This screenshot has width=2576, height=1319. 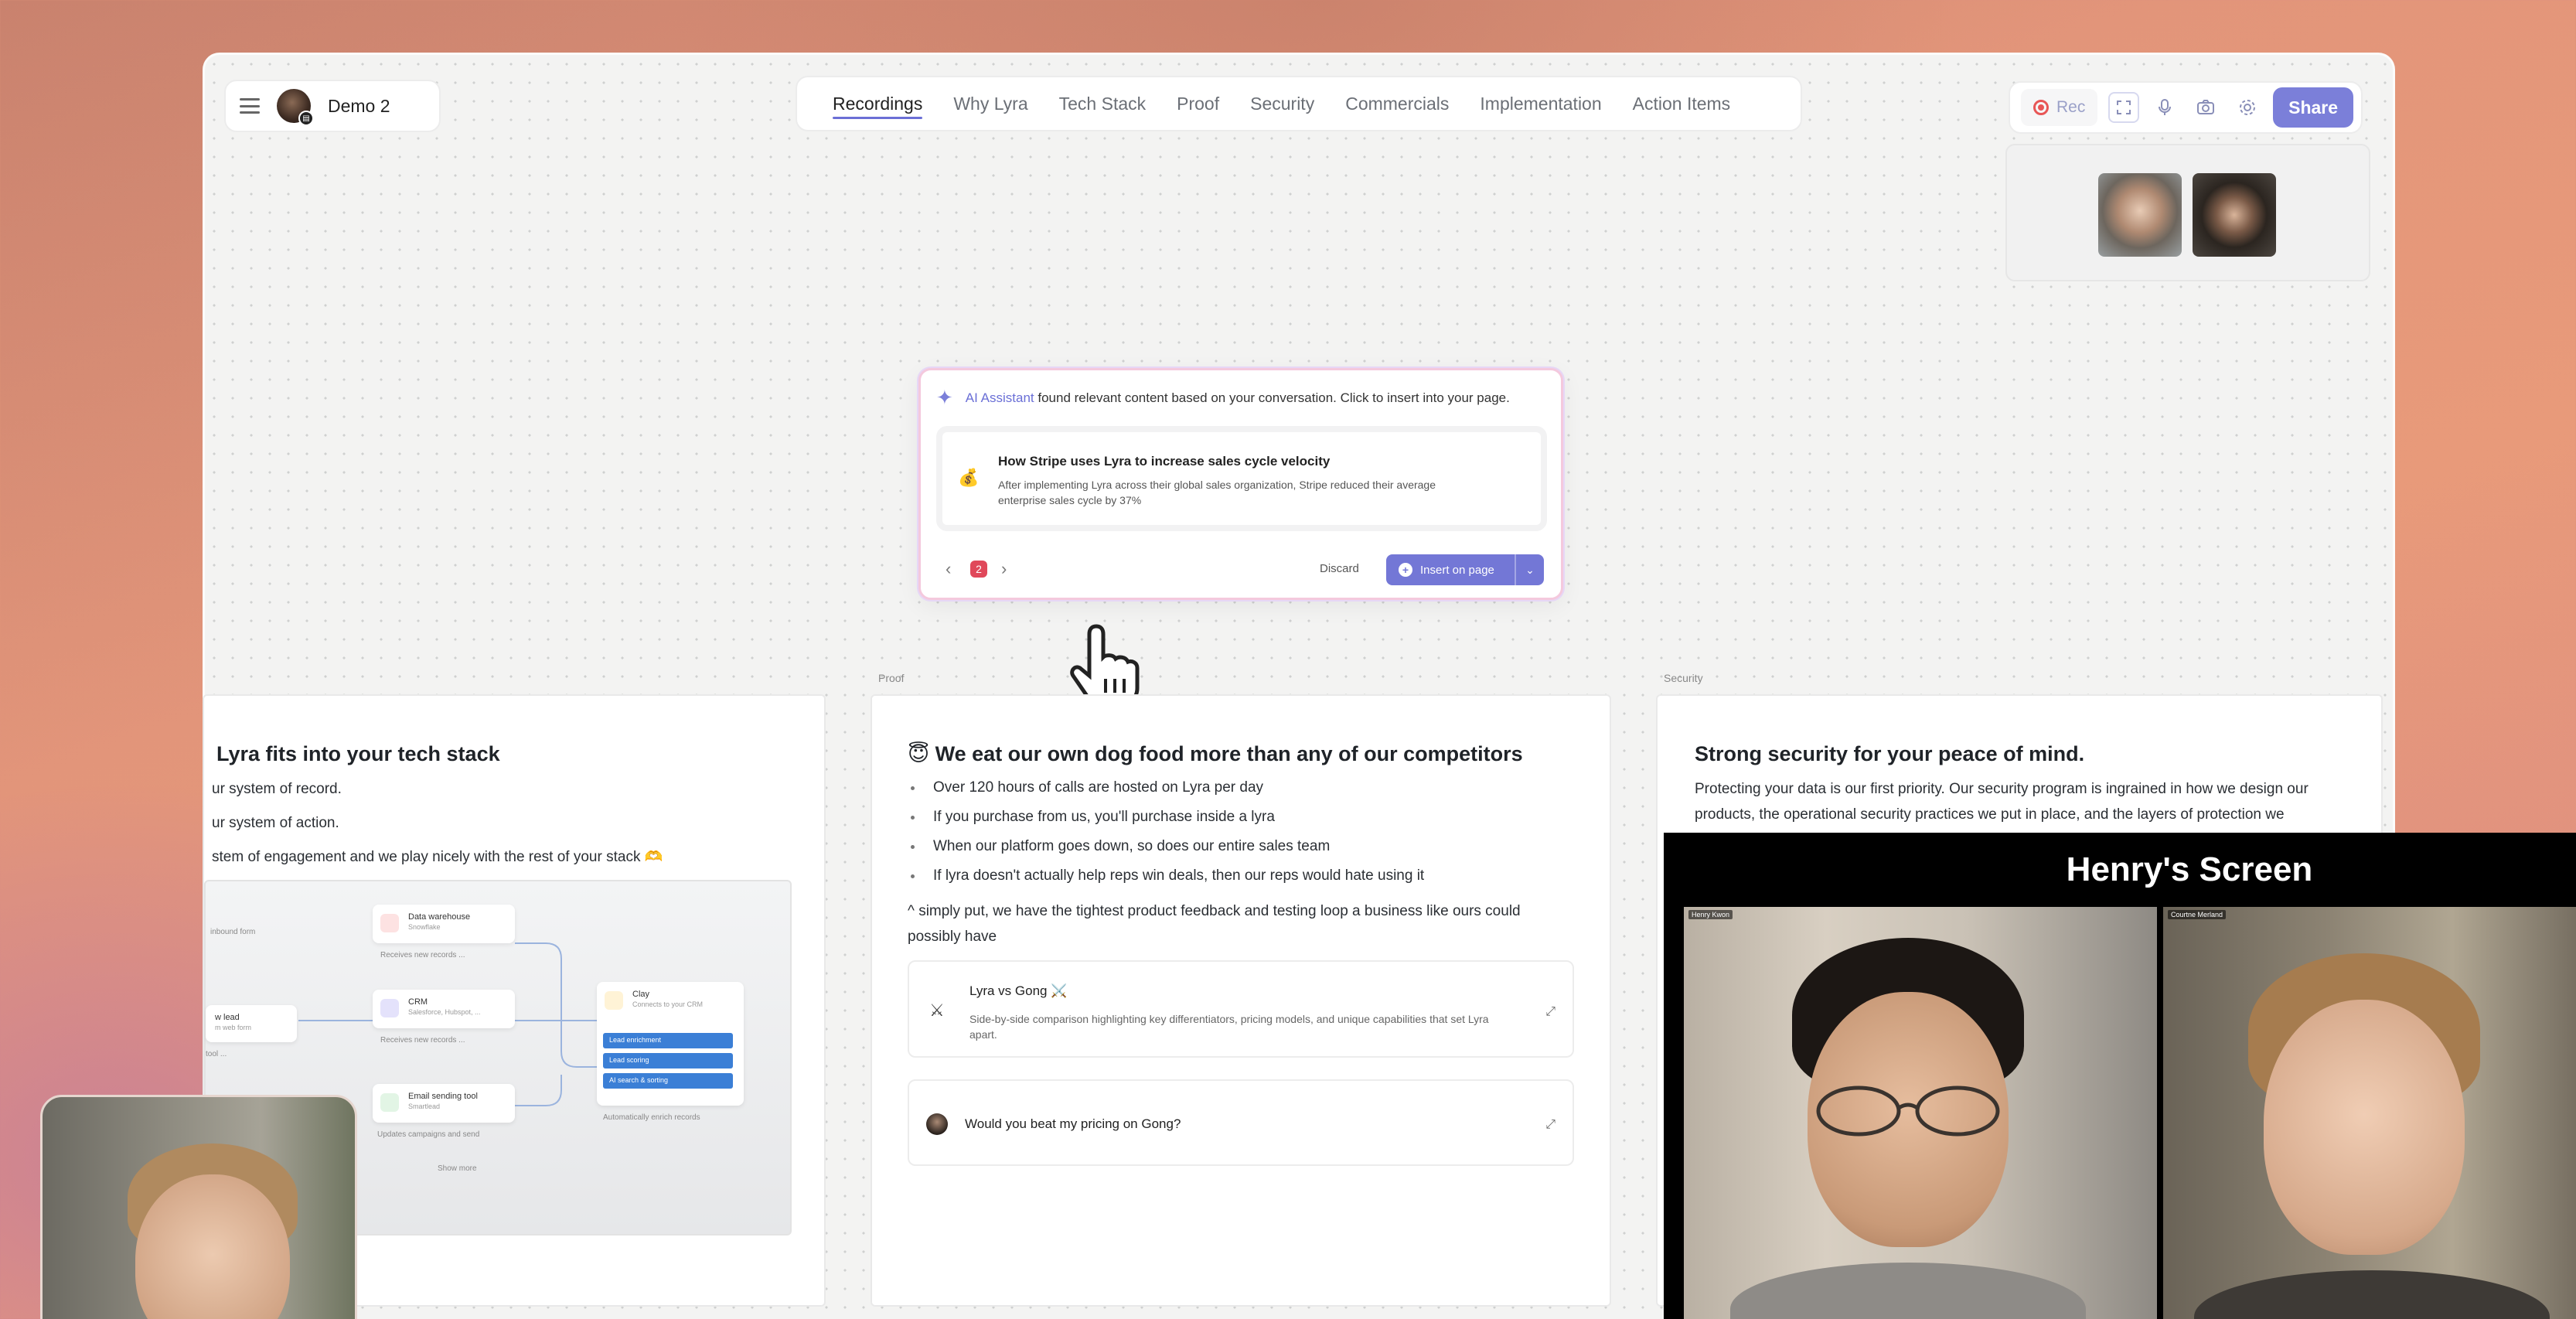 I want to click on sparkle-icon: ✦, so click(x=944, y=397).